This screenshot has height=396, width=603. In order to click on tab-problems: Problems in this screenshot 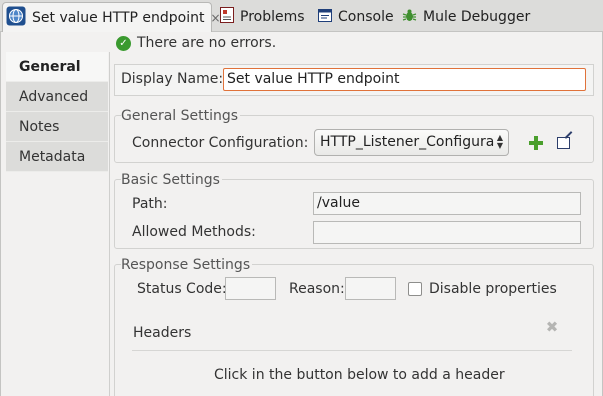, I will do `click(262, 17)`.